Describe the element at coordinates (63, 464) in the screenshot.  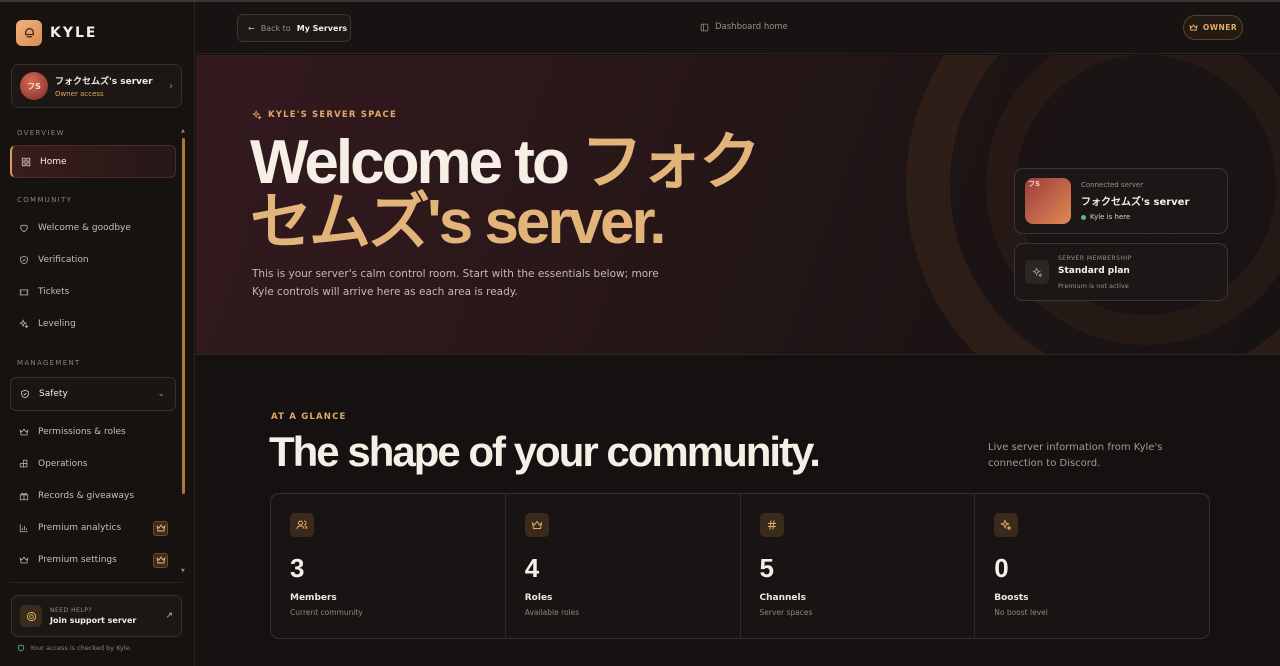
I see `sidebar-item-label: Operations` at that location.